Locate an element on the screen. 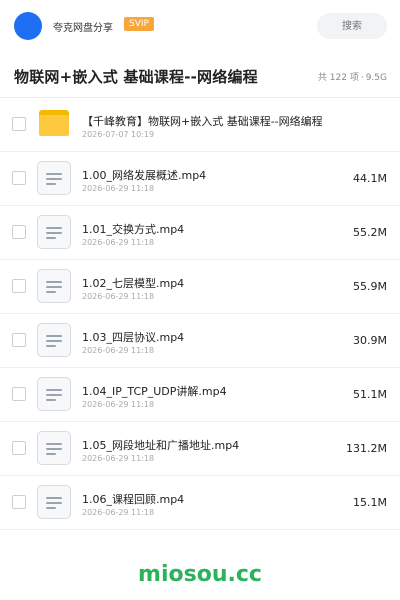 The height and width of the screenshot is (600, 400). file-size: 30.9M is located at coordinates (370, 340).